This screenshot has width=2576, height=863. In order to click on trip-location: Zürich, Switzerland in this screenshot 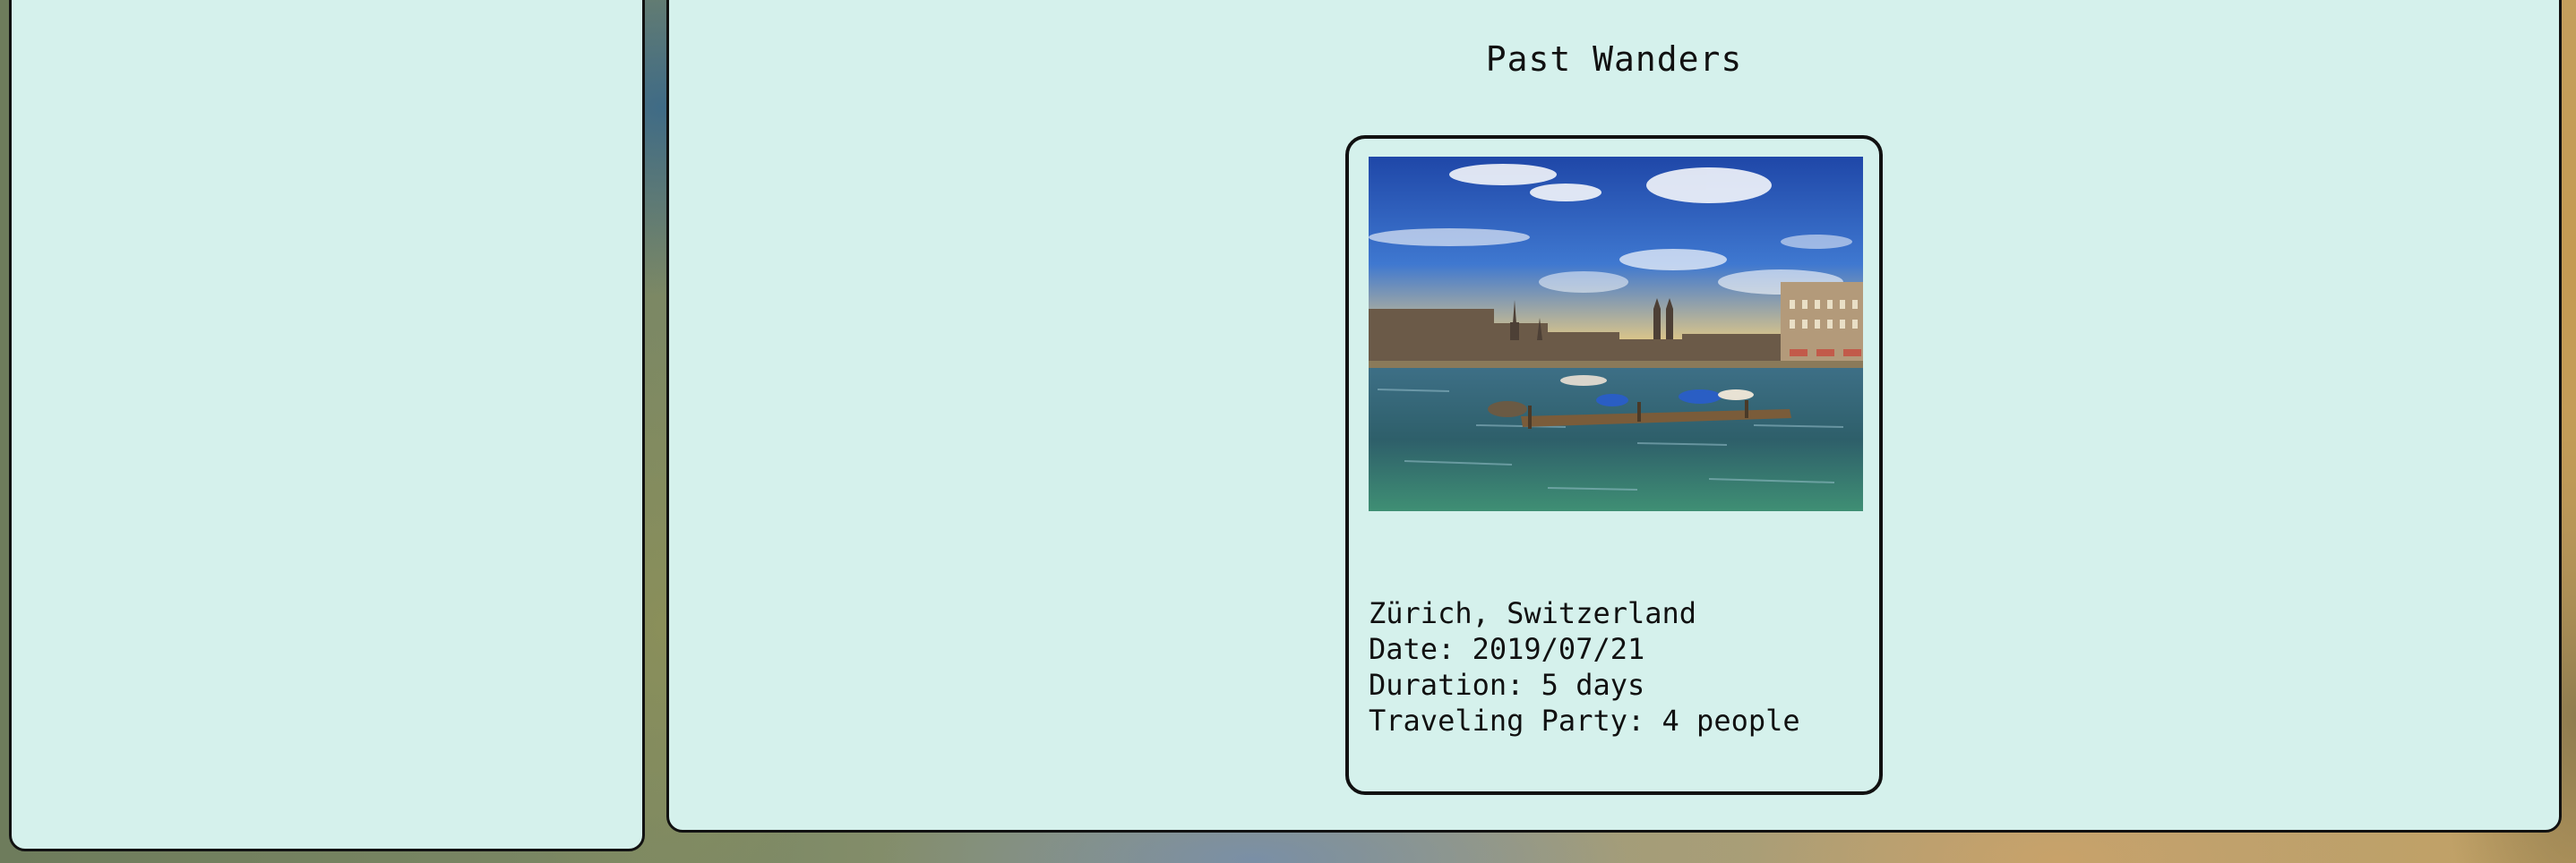, I will do `click(1533, 613)`.